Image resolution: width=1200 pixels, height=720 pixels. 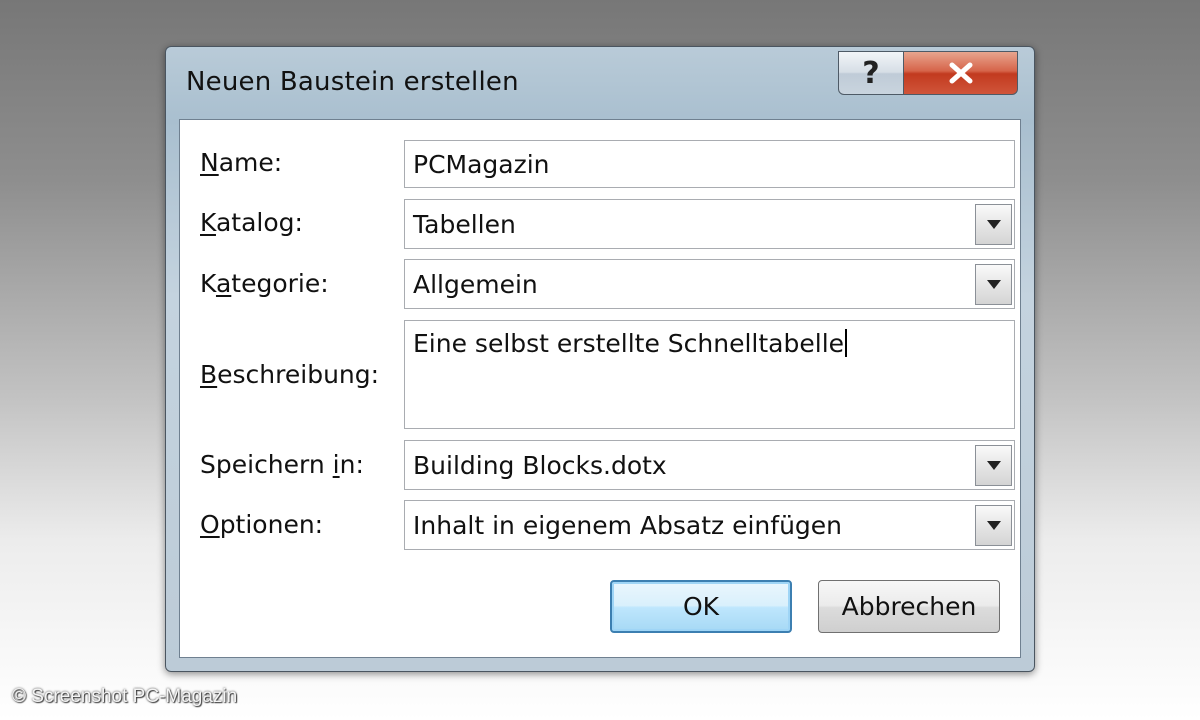 I want to click on options-value: Inhalt in eigenem Absatz einfügen, so click(x=628, y=525).